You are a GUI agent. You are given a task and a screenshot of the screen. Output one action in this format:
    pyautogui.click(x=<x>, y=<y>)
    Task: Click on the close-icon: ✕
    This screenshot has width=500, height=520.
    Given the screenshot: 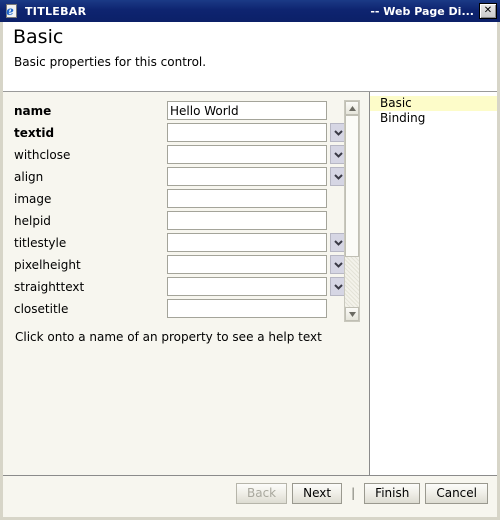 What is the action you would take?
    pyautogui.click(x=488, y=11)
    